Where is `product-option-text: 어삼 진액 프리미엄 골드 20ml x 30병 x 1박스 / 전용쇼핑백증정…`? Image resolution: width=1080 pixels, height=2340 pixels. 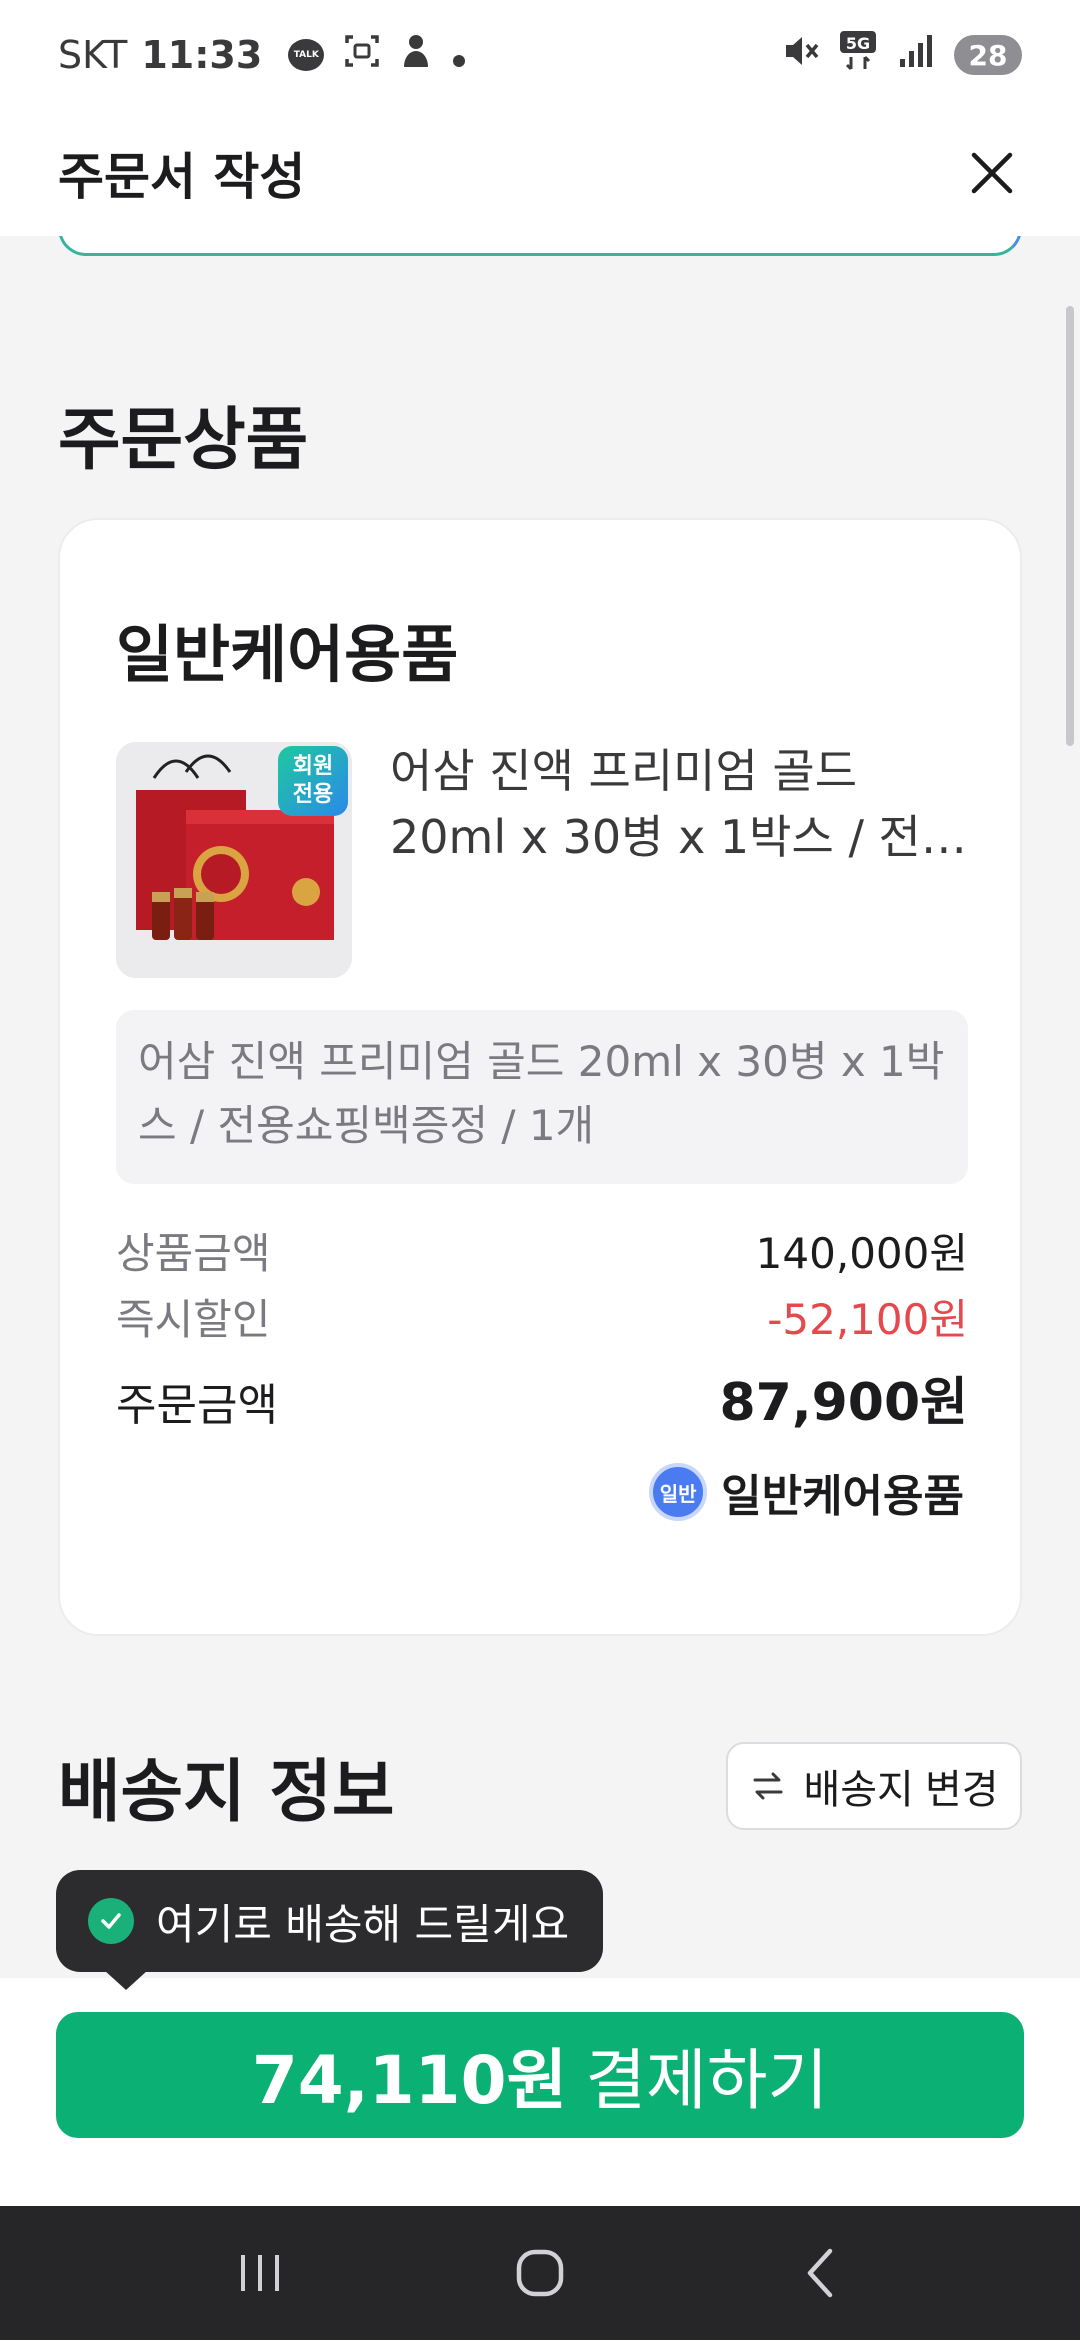 product-option-text: 어삼 진액 프리미엄 골드 20ml x 30병 x 1박스 / 전용쇼핑백증정… is located at coordinates (541, 1093).